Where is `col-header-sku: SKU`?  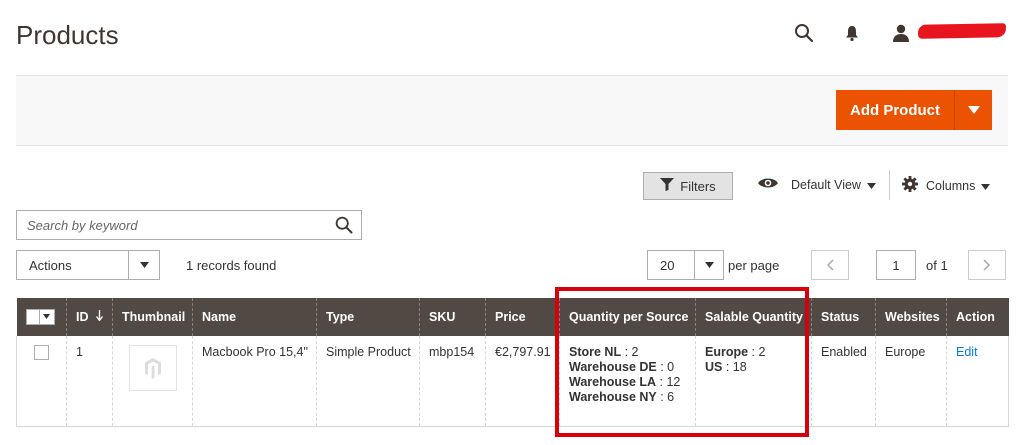 col-header-sku: SKU is located at coordinates (452, 317).